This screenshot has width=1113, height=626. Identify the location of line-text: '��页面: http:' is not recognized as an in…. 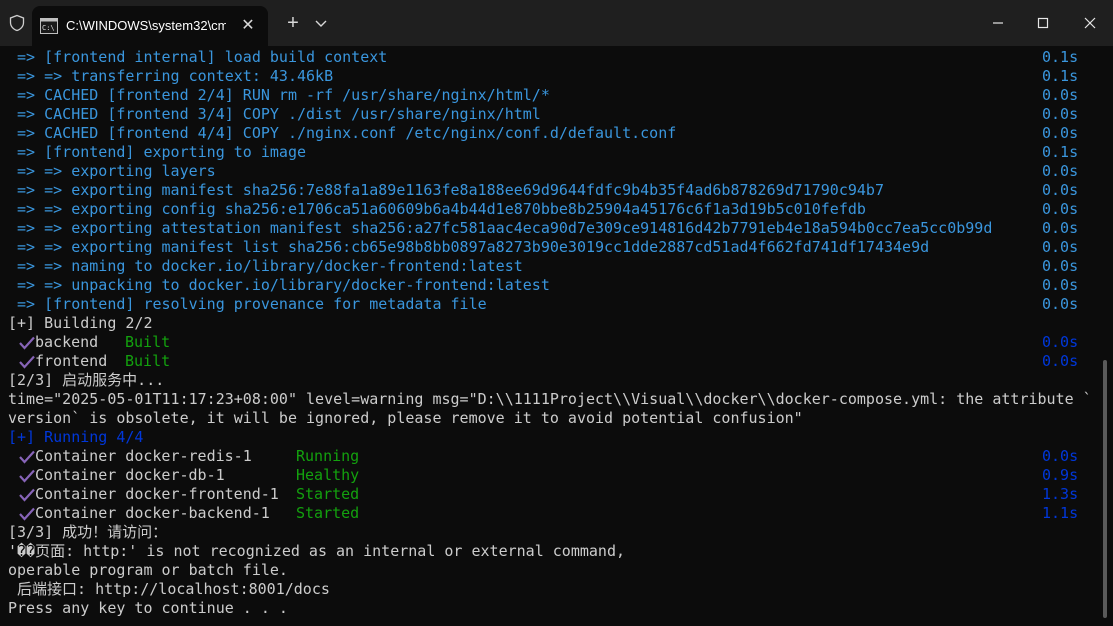
(316, 551).